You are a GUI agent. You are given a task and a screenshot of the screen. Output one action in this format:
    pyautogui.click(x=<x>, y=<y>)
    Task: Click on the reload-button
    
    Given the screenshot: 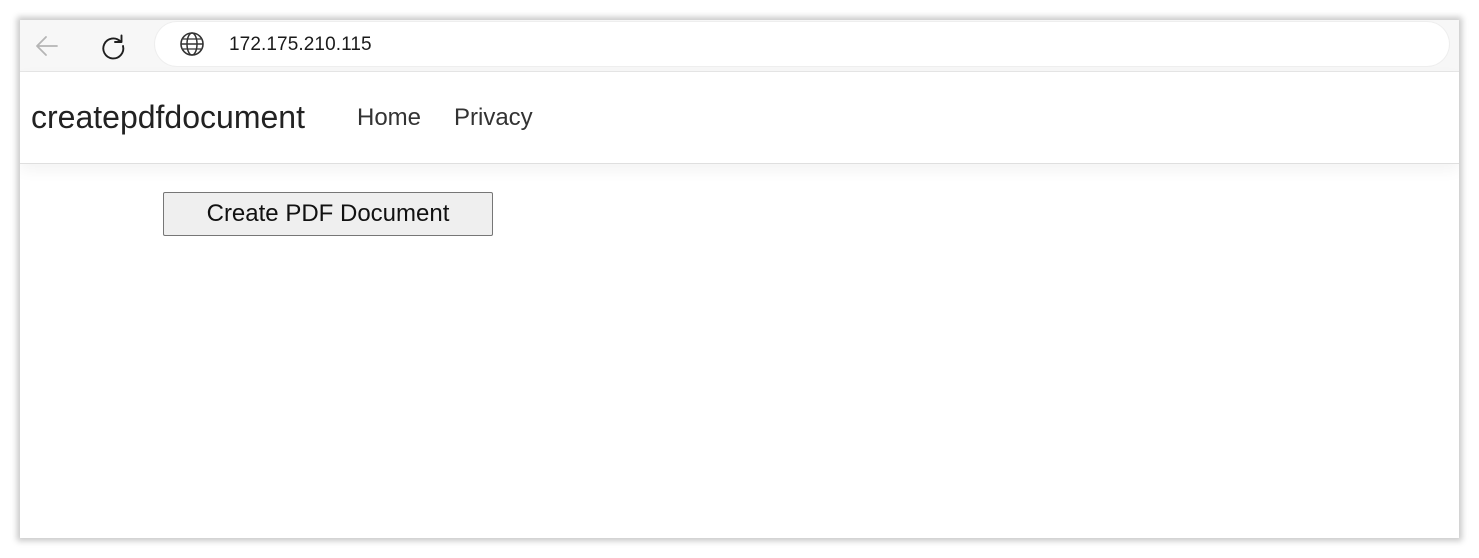 What is the action you would take?
    pyautogui.click(x=113, y=46)
    